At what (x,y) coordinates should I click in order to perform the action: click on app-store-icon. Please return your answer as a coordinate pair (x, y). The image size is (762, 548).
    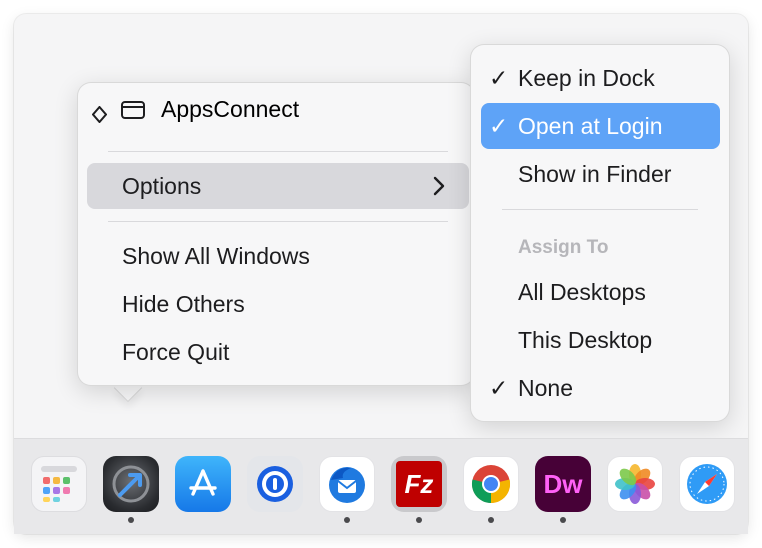
    Looking at the image, I should click on (203, 484).